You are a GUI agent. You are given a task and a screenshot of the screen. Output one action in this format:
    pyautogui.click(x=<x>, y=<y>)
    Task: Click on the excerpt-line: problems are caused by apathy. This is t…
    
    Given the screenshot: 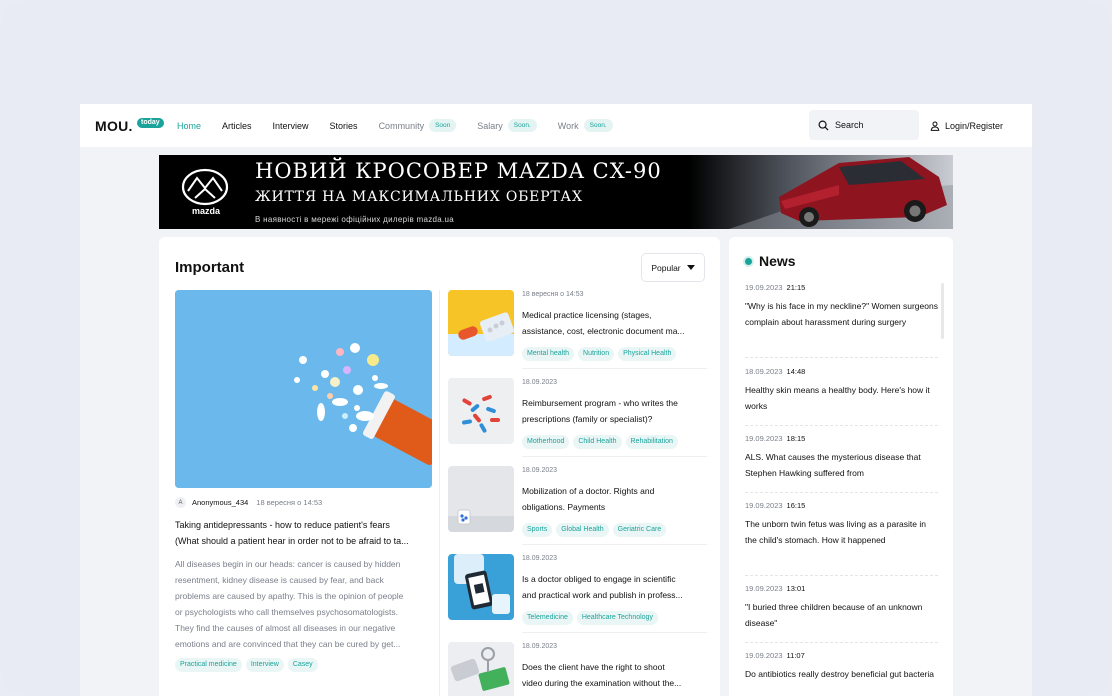 What is the action you would take?
    pyautogui.click(x=289, y=596)
    